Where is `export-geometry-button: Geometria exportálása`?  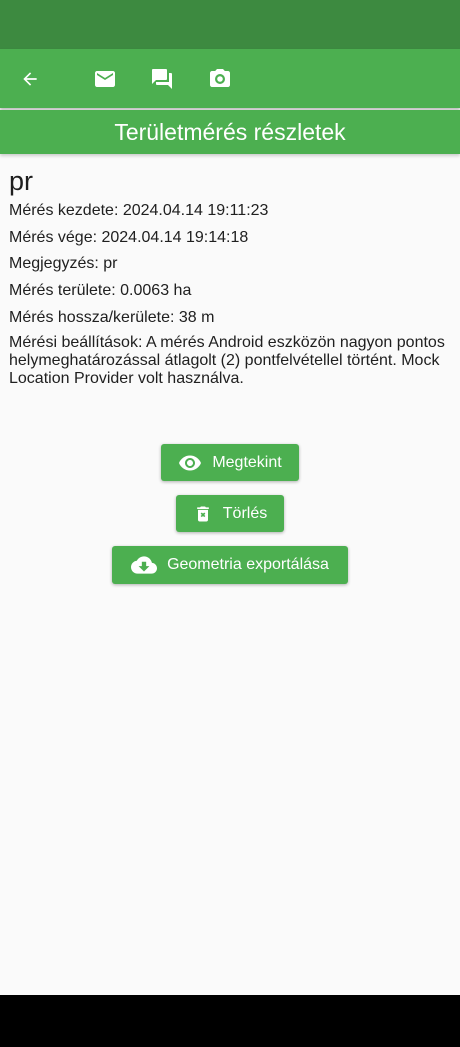
export-geometry-button: Geometria exportálása is located at coordinates (230, 565).